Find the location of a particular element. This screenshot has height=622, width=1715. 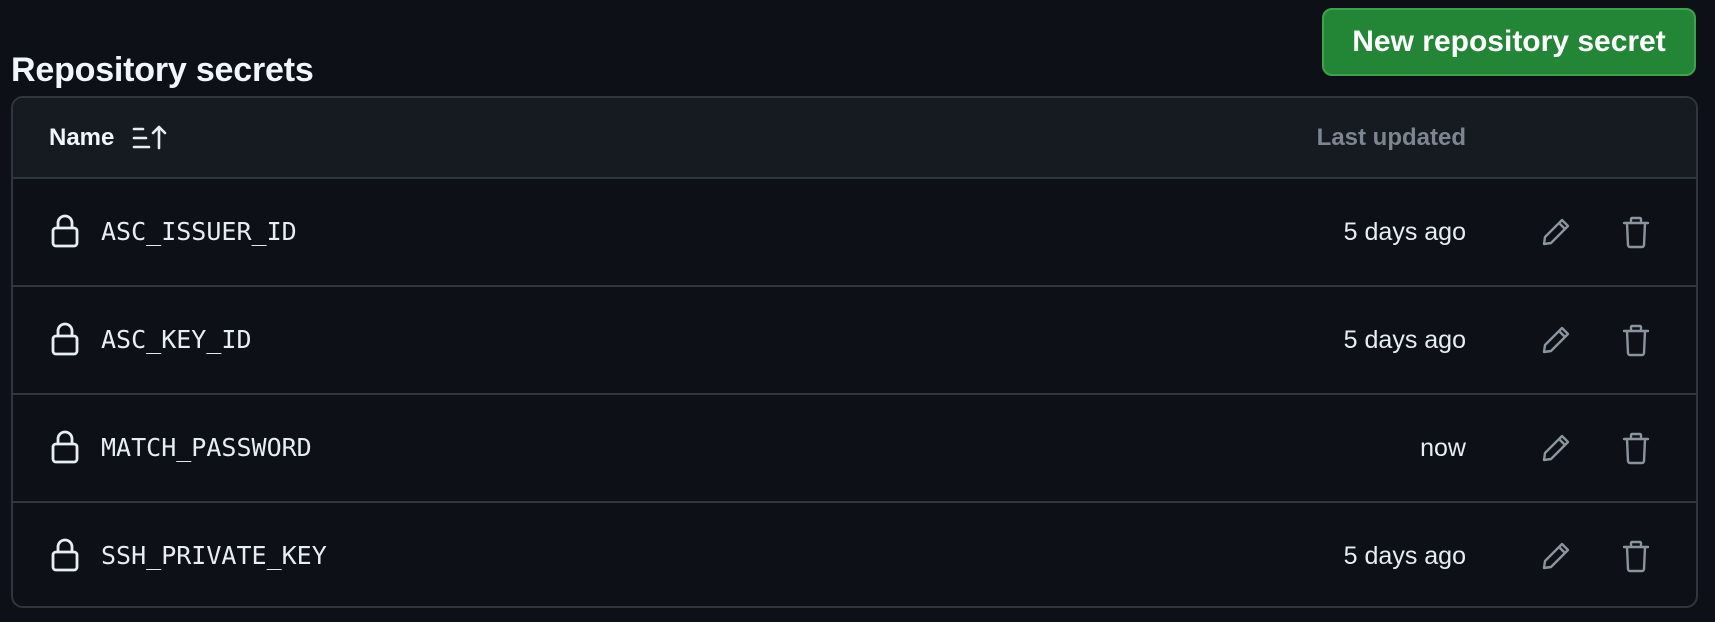

name-column-header: Name is located at coordinates (109, 137).